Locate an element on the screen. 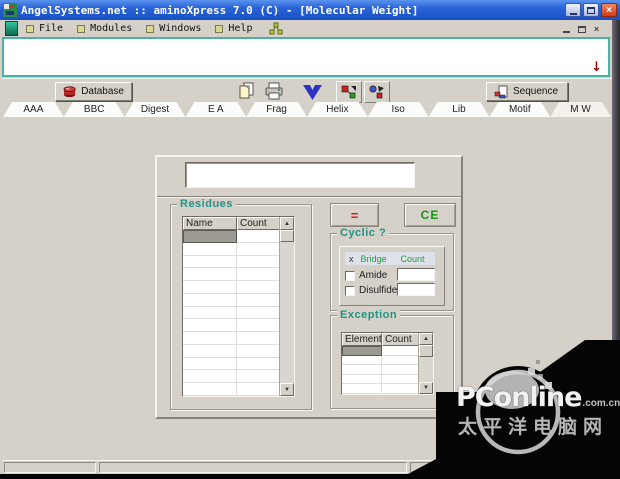 This screenshot has width=620, height=479. convert-tool-button is located at coordinates (377, 92).